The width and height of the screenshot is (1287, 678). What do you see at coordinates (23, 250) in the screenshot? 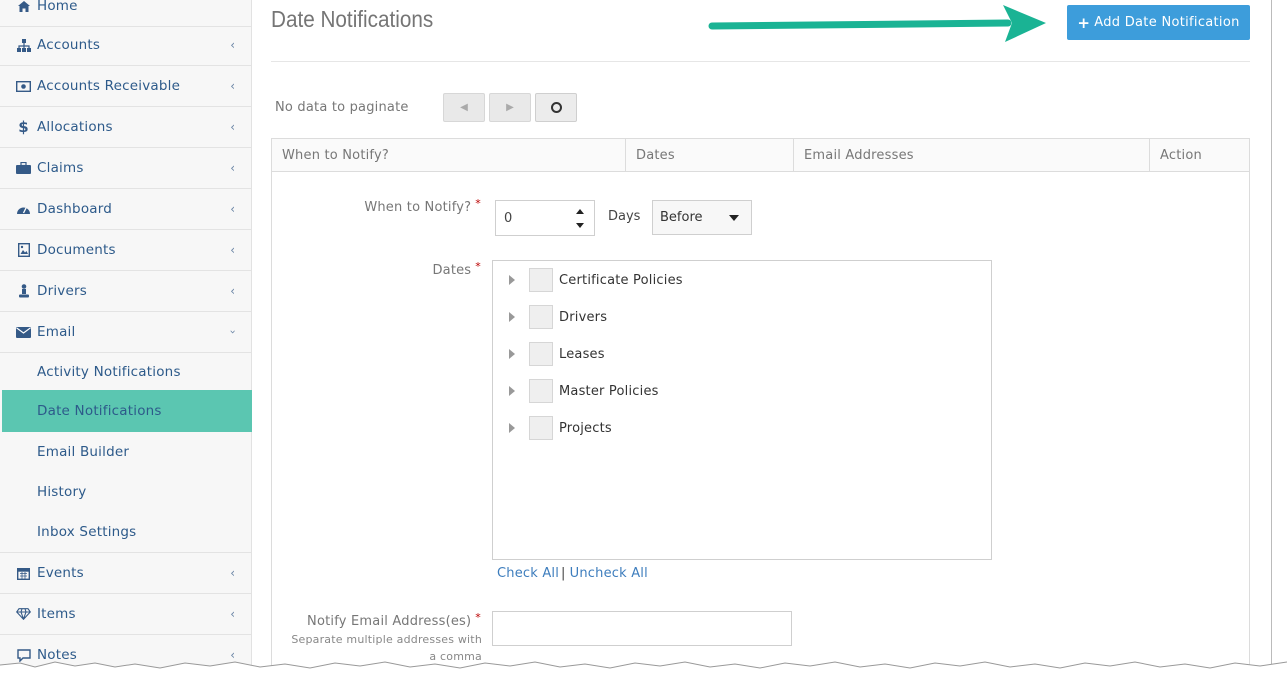
I see `image-file-icon` at bounding box center [23, 250].